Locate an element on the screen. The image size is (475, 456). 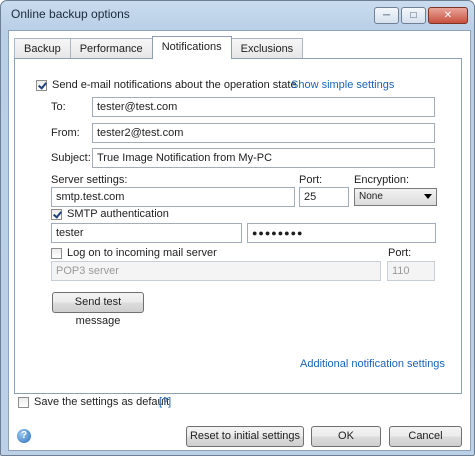
window-title: Online backup options is located at coordinates (70, 14).